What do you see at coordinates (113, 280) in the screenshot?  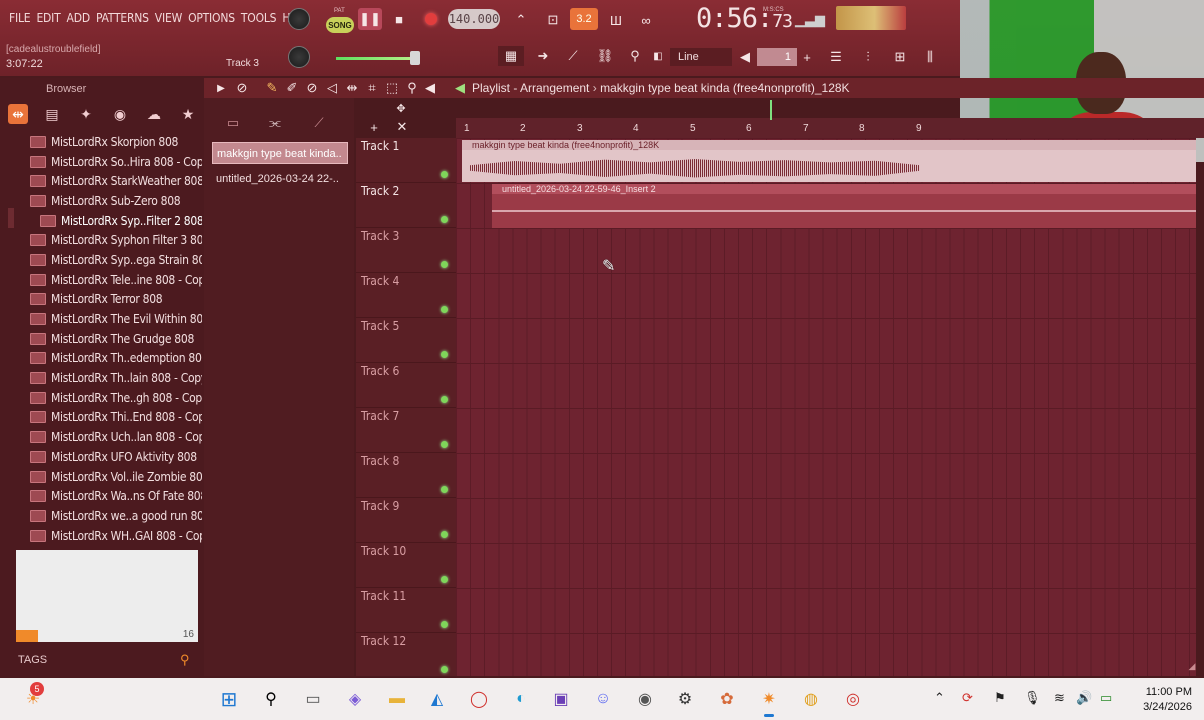 I see `list-item: MistLordRx Tele..ine 808 - Copy` at bounding box center [113, 280].